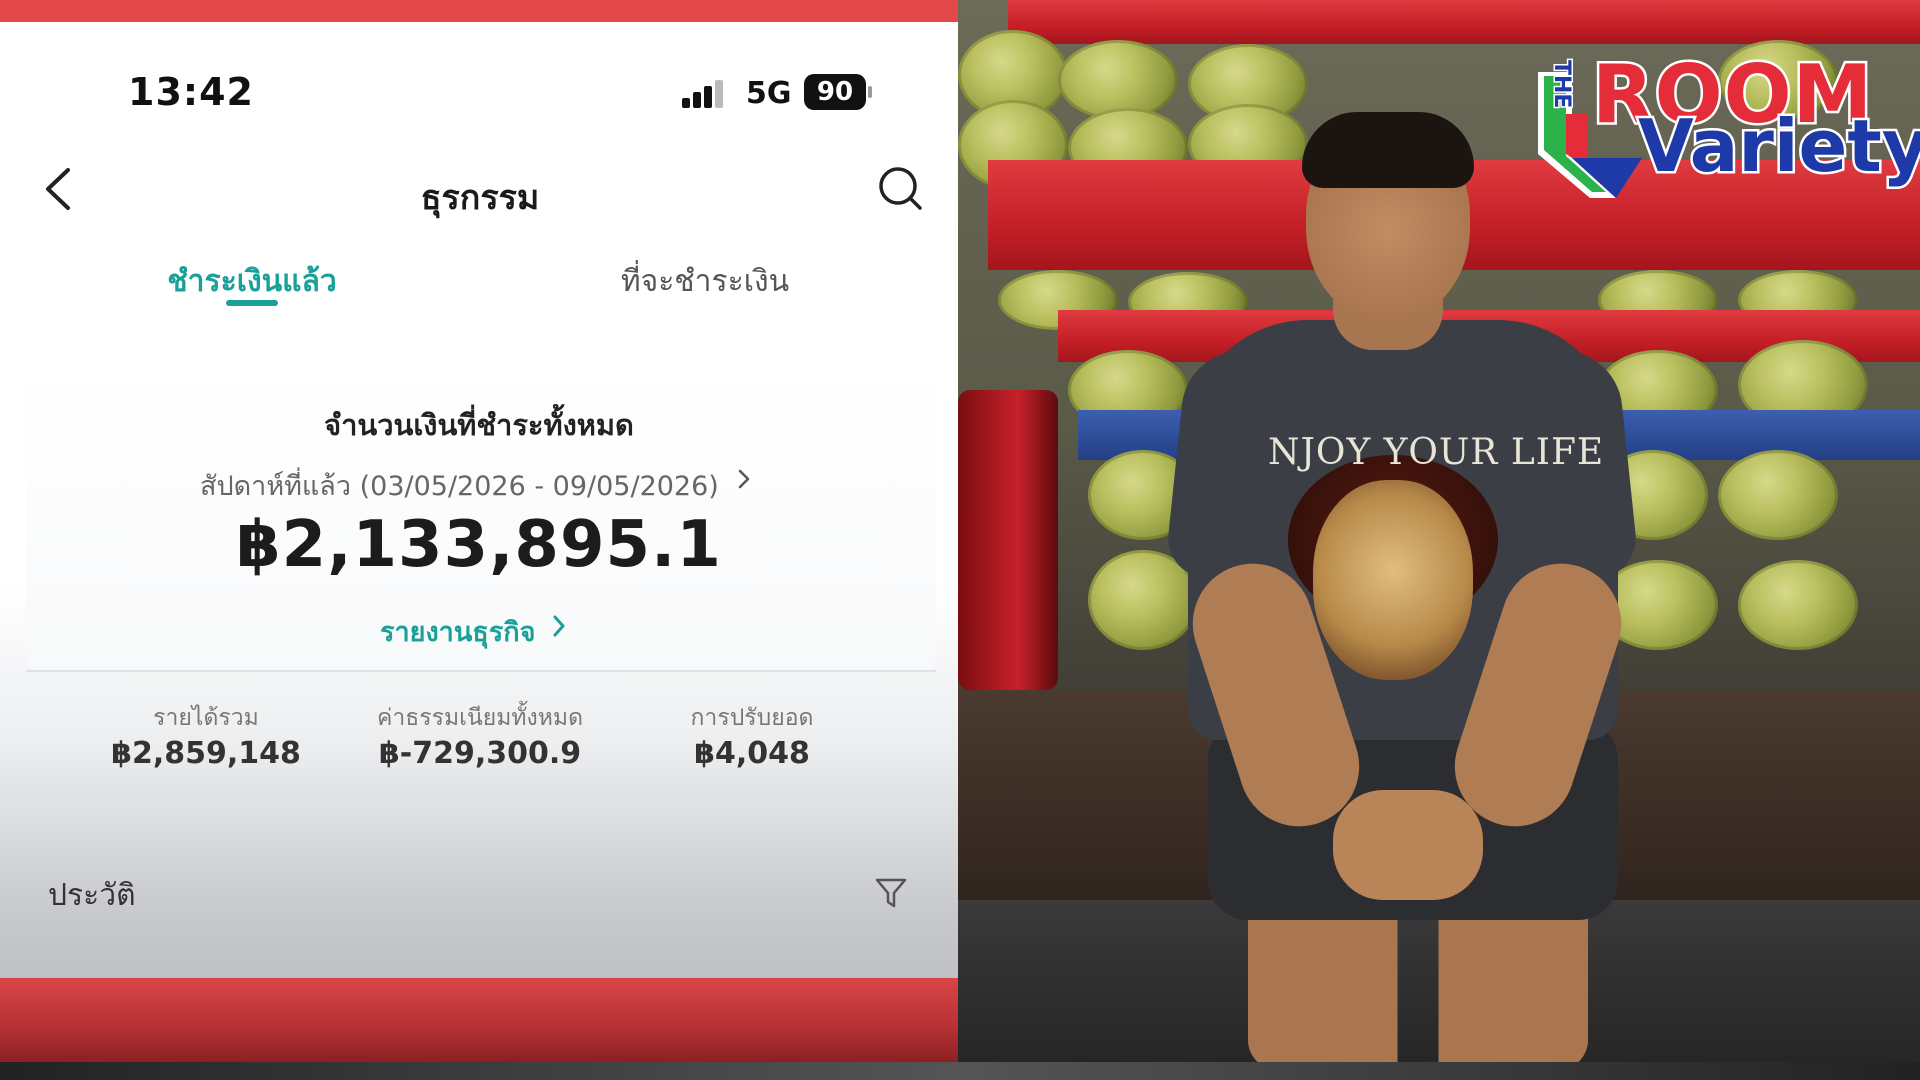 The height and width of the screenshot is (1080, 1920). I want to click on search-icon, so click(900, 188).